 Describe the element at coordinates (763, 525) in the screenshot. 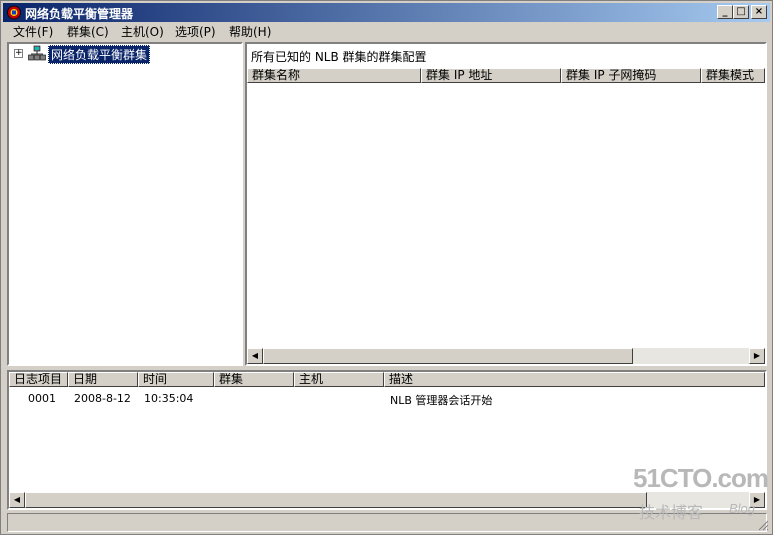

I see `resize-grip-icon` at that location.